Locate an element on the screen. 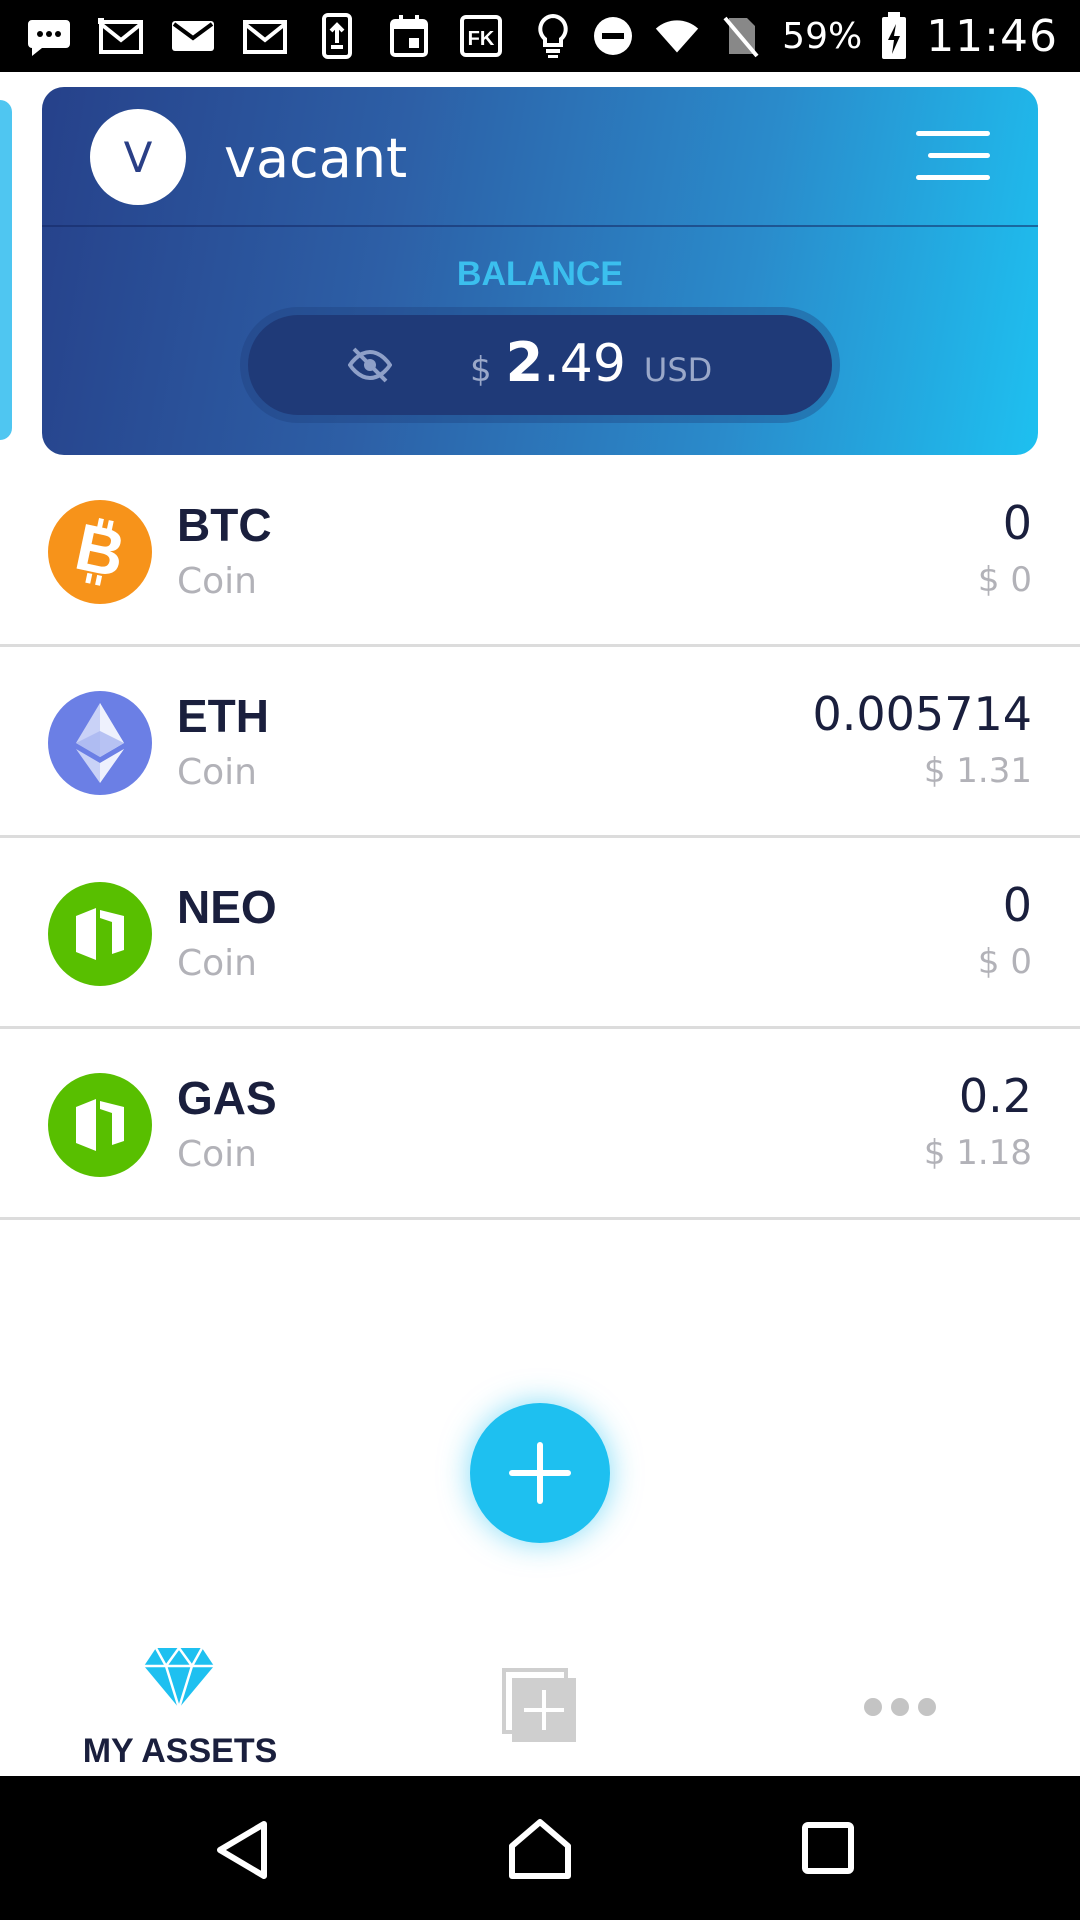 Image resolution: width=1080 pixels, height=1920 pixels. nav-my-assets: MY ASSETS is located at coordinates (180, 1703).